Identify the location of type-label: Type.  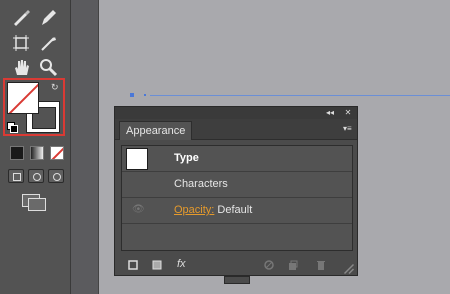
(186, 158).